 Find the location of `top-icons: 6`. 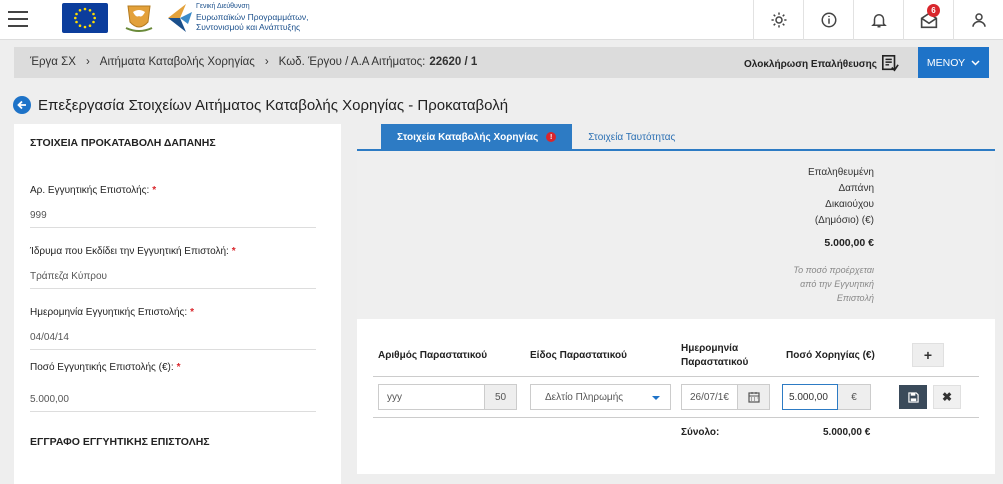

top-icons: 6 is located at coordinates (878, 20).